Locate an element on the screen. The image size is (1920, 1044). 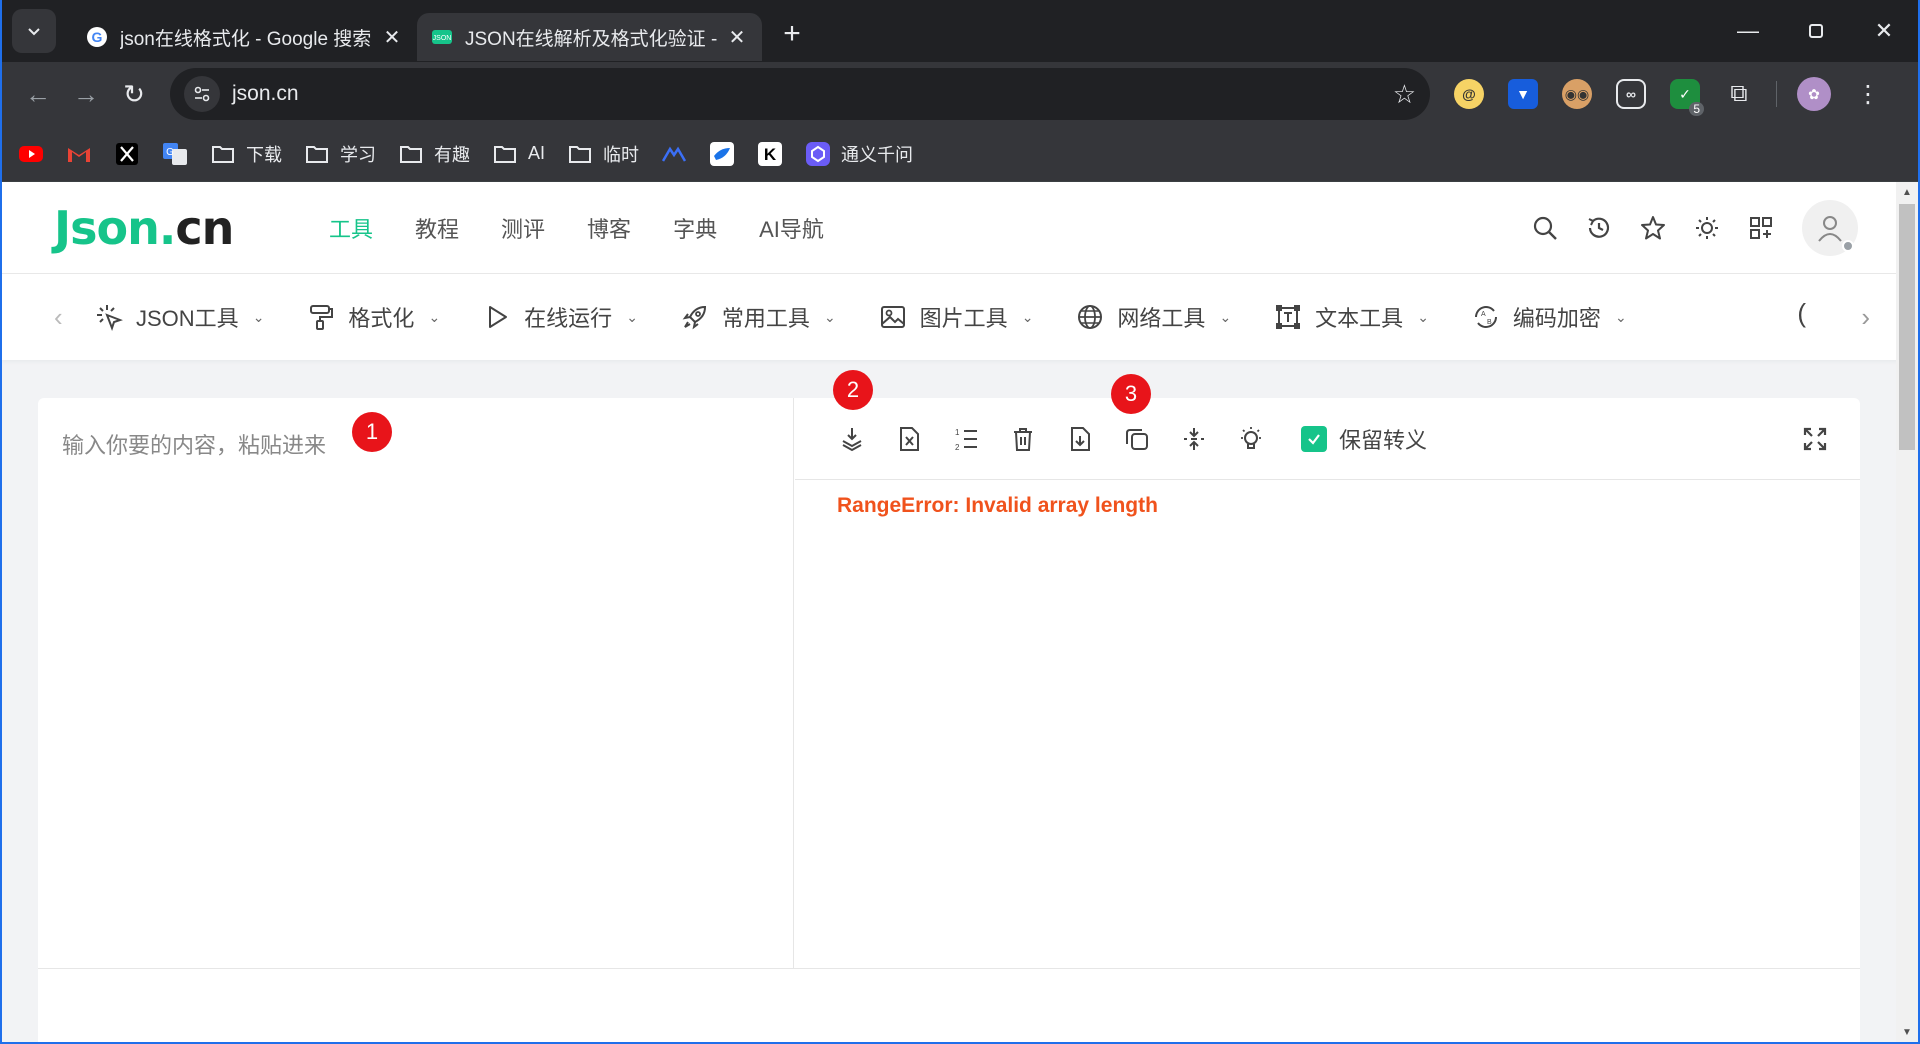
bookmark-mountain is located at coordinates (674, 154).